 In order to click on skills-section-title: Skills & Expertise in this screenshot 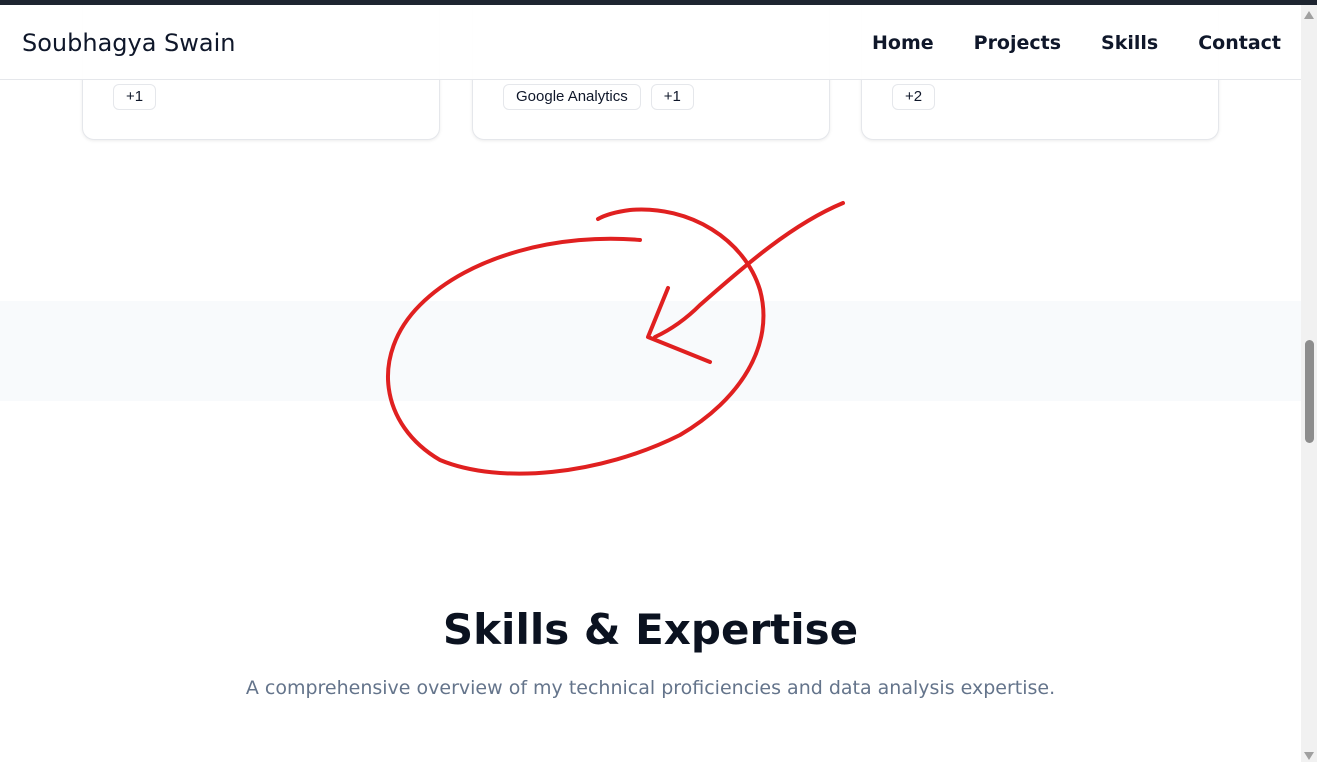, I will do `click(650, 629)`.